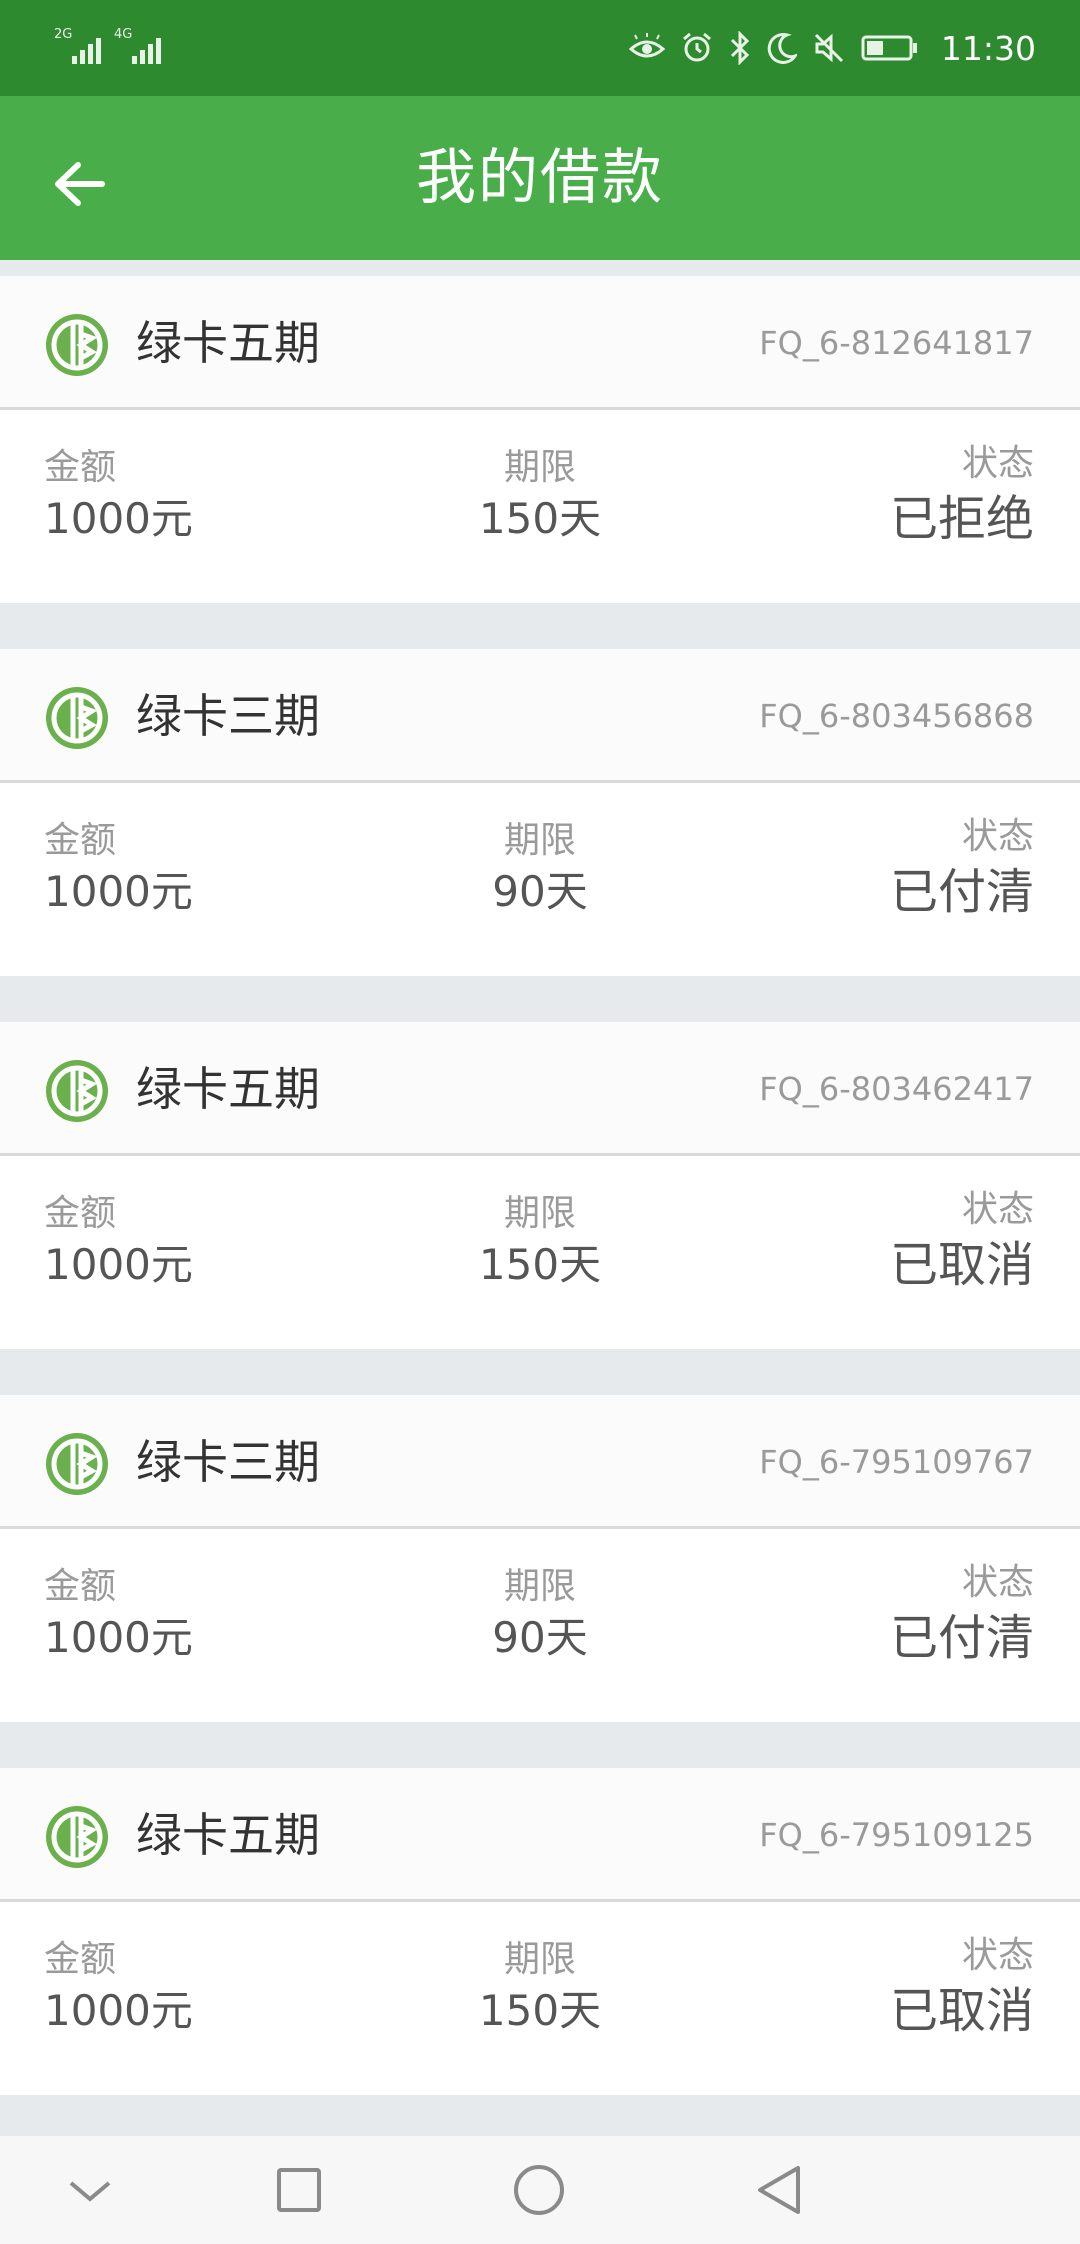 The width and height of the screenshot is (1080, 2244). Describe the element at coordinates (77, 46) in the screenshot. I see `signal-2g-icon: 2G` at that location.